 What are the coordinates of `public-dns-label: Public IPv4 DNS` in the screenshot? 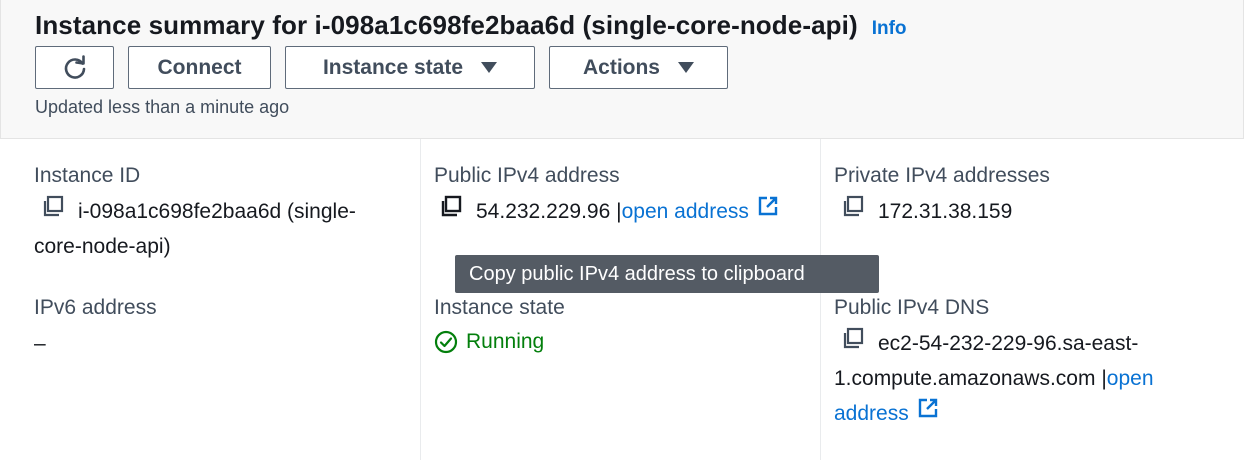 It's located at (912, 307).